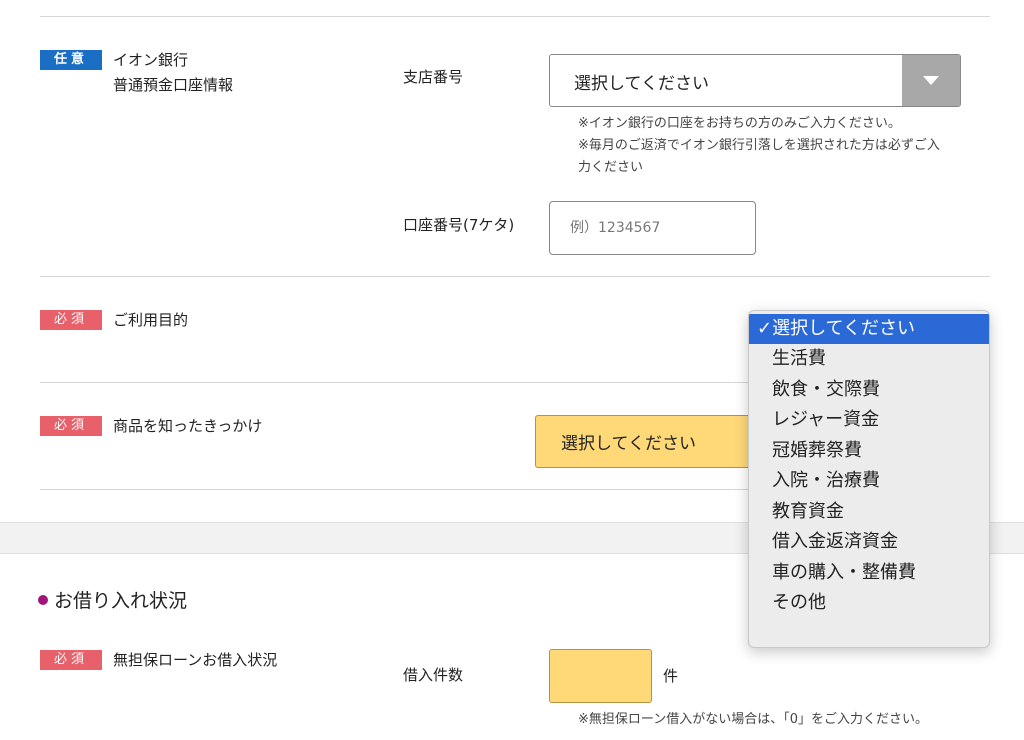 The height and width of the screenshot is (740, 1024). Describe the element at coordinates (151, 60) in the screenshot. I see `aeon-account-title-line1: イオン銀行` at that location.